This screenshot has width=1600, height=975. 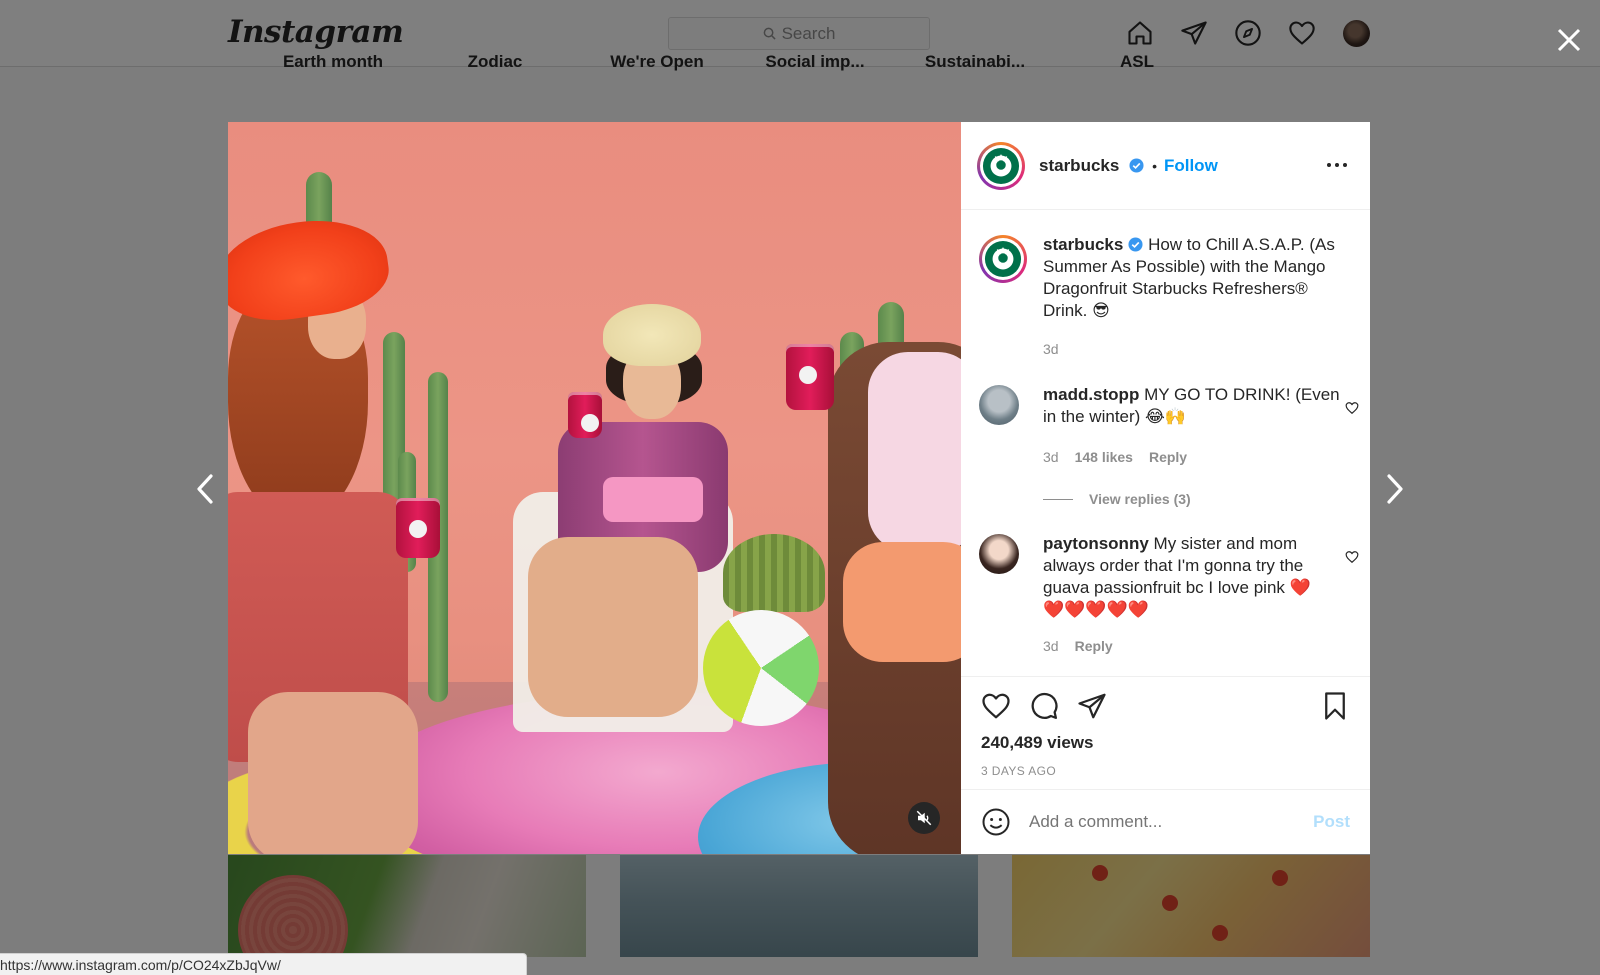 I want to click on replies-divider-line, so click(x=1058, y=499).